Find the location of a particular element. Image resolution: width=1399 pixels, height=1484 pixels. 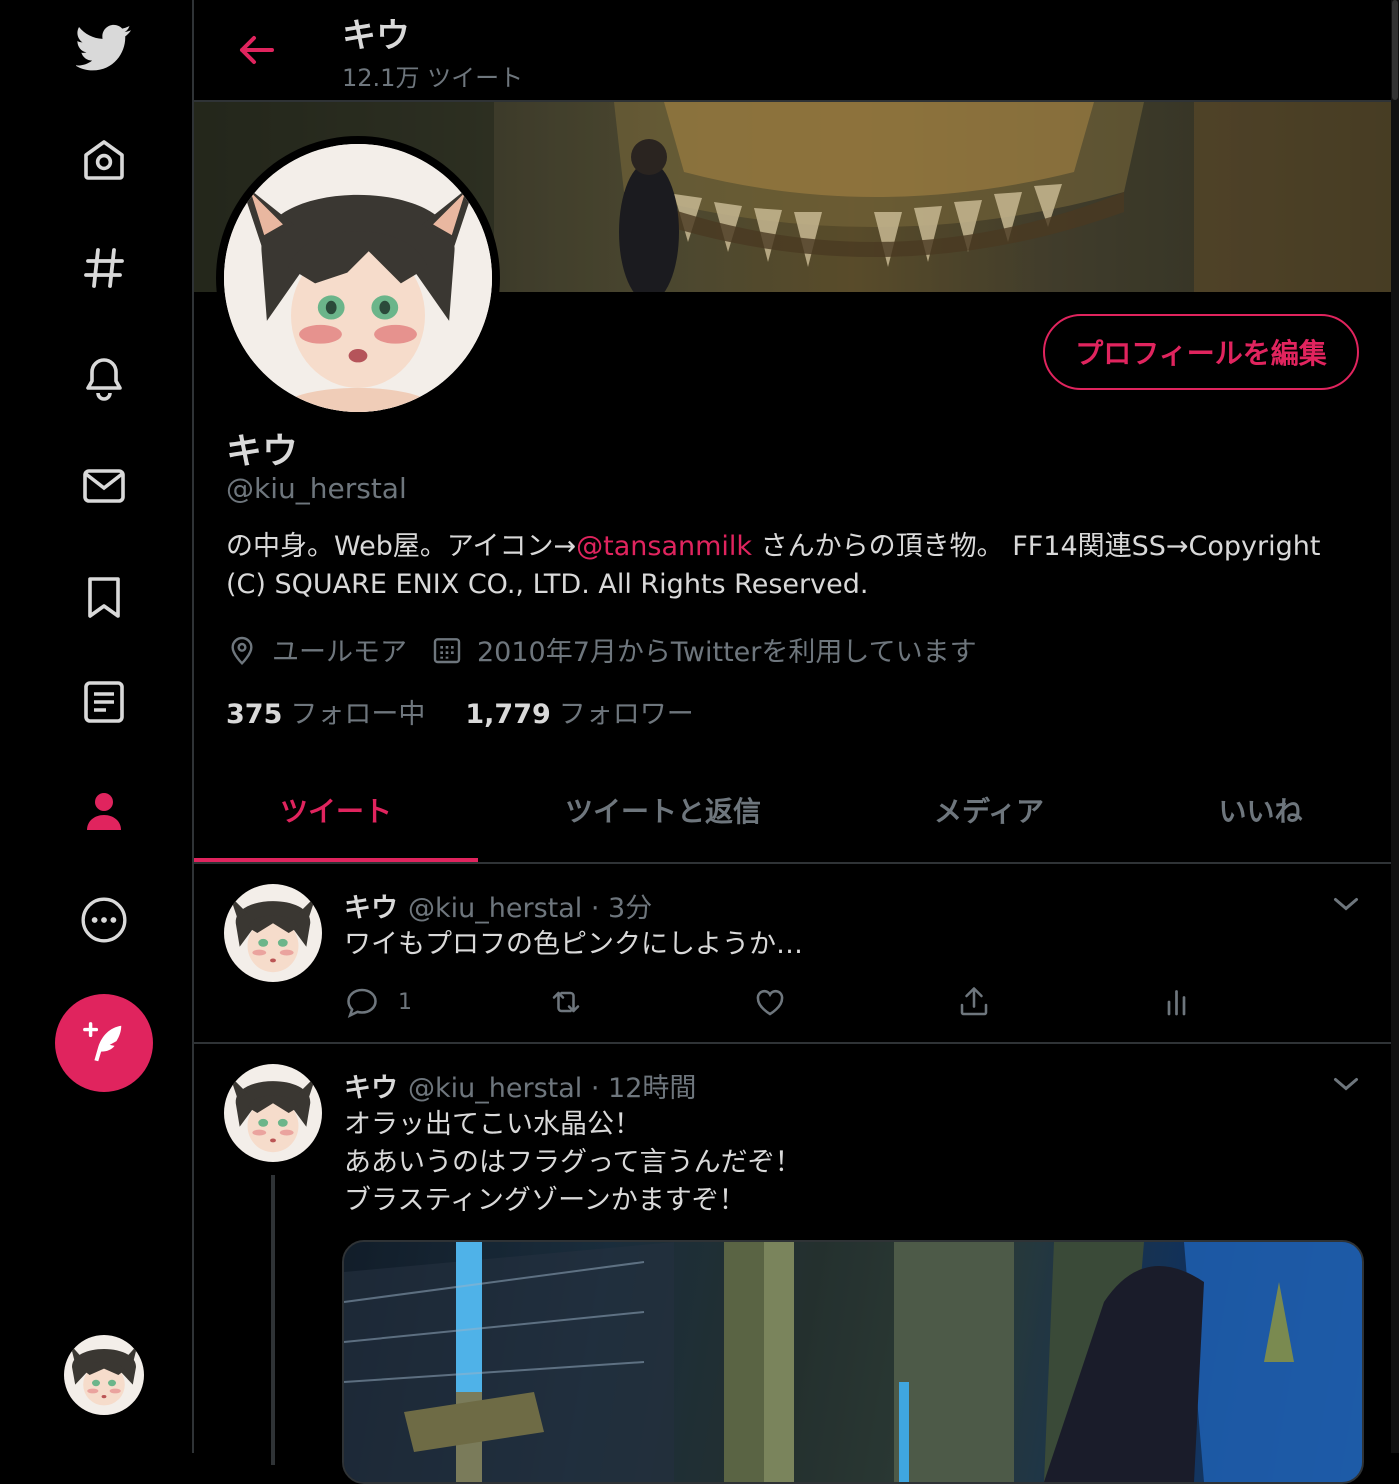

location-pin-icon is located at coordinates (242, 650).